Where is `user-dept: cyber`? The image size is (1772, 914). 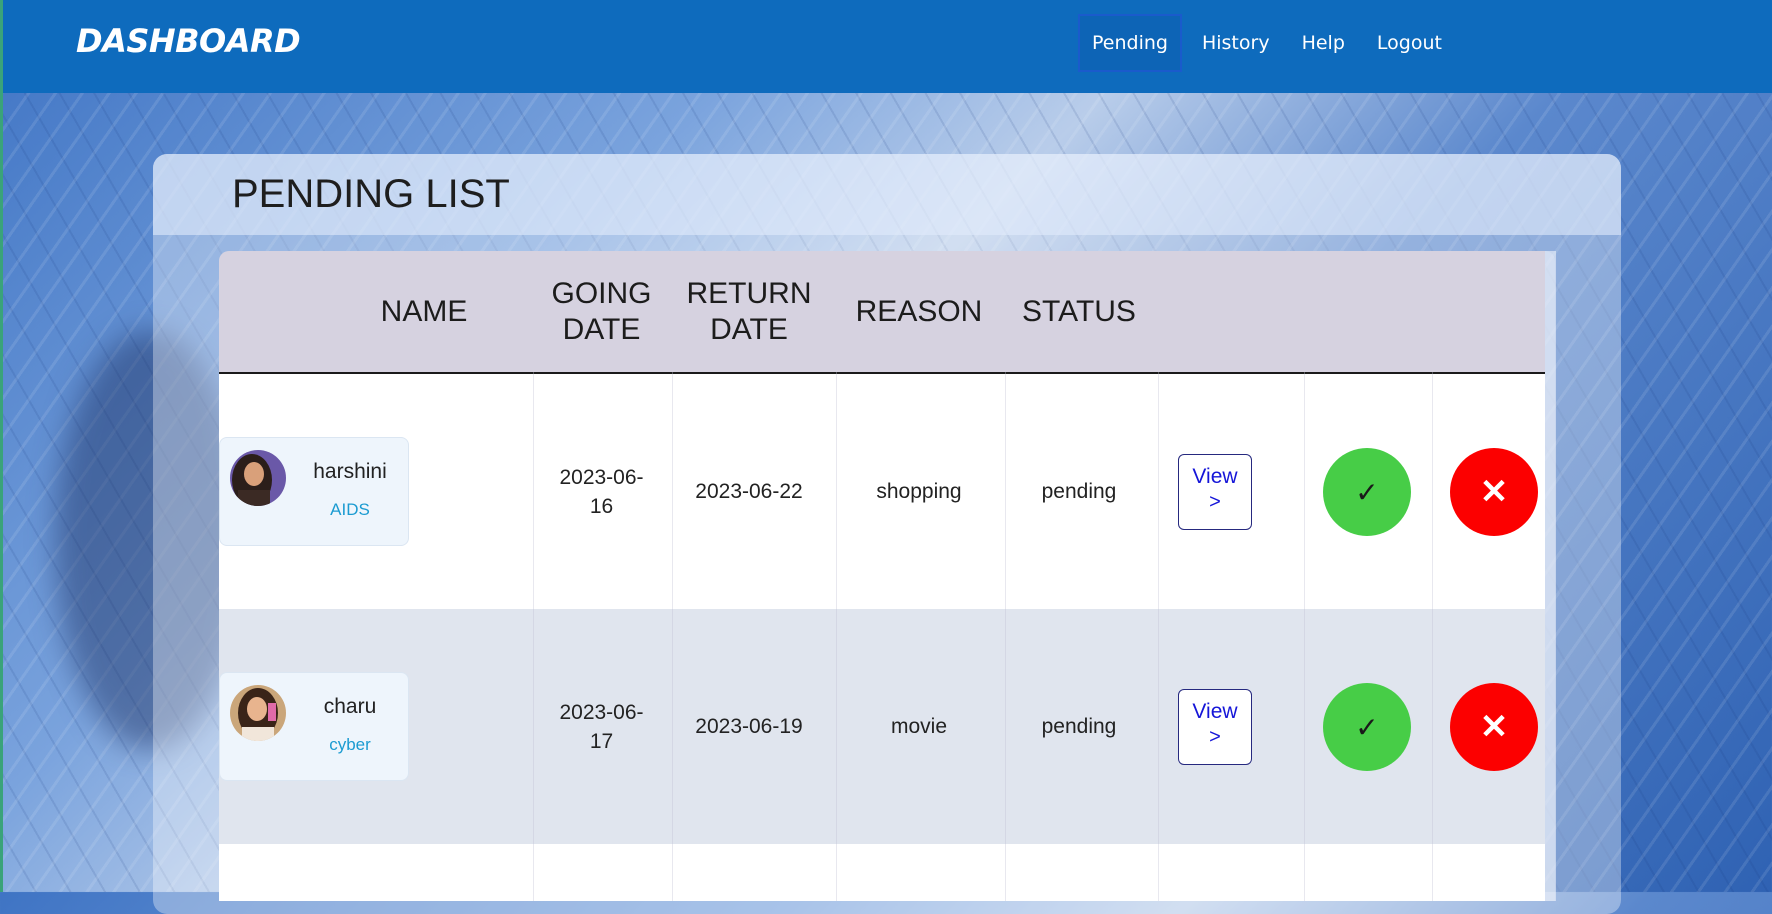
user-dept: cyber is located at coordinates (350, 744).